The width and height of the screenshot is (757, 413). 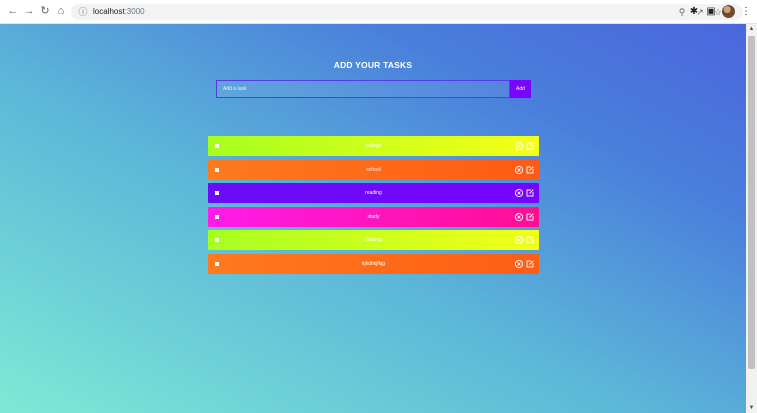 I want to click on task-item: study, so click(x=373, y=216).